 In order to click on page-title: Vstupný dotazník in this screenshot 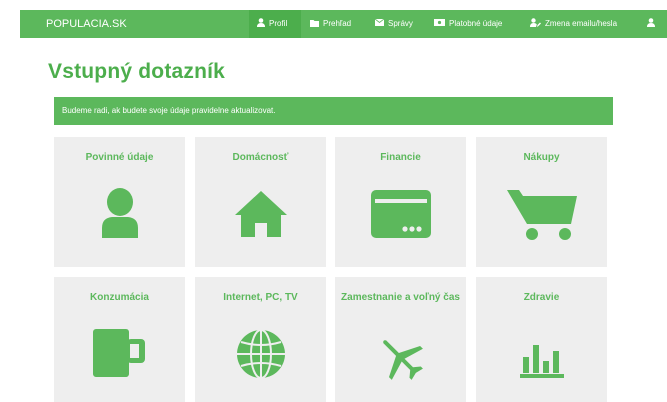, I will do `click(137, 71)`.